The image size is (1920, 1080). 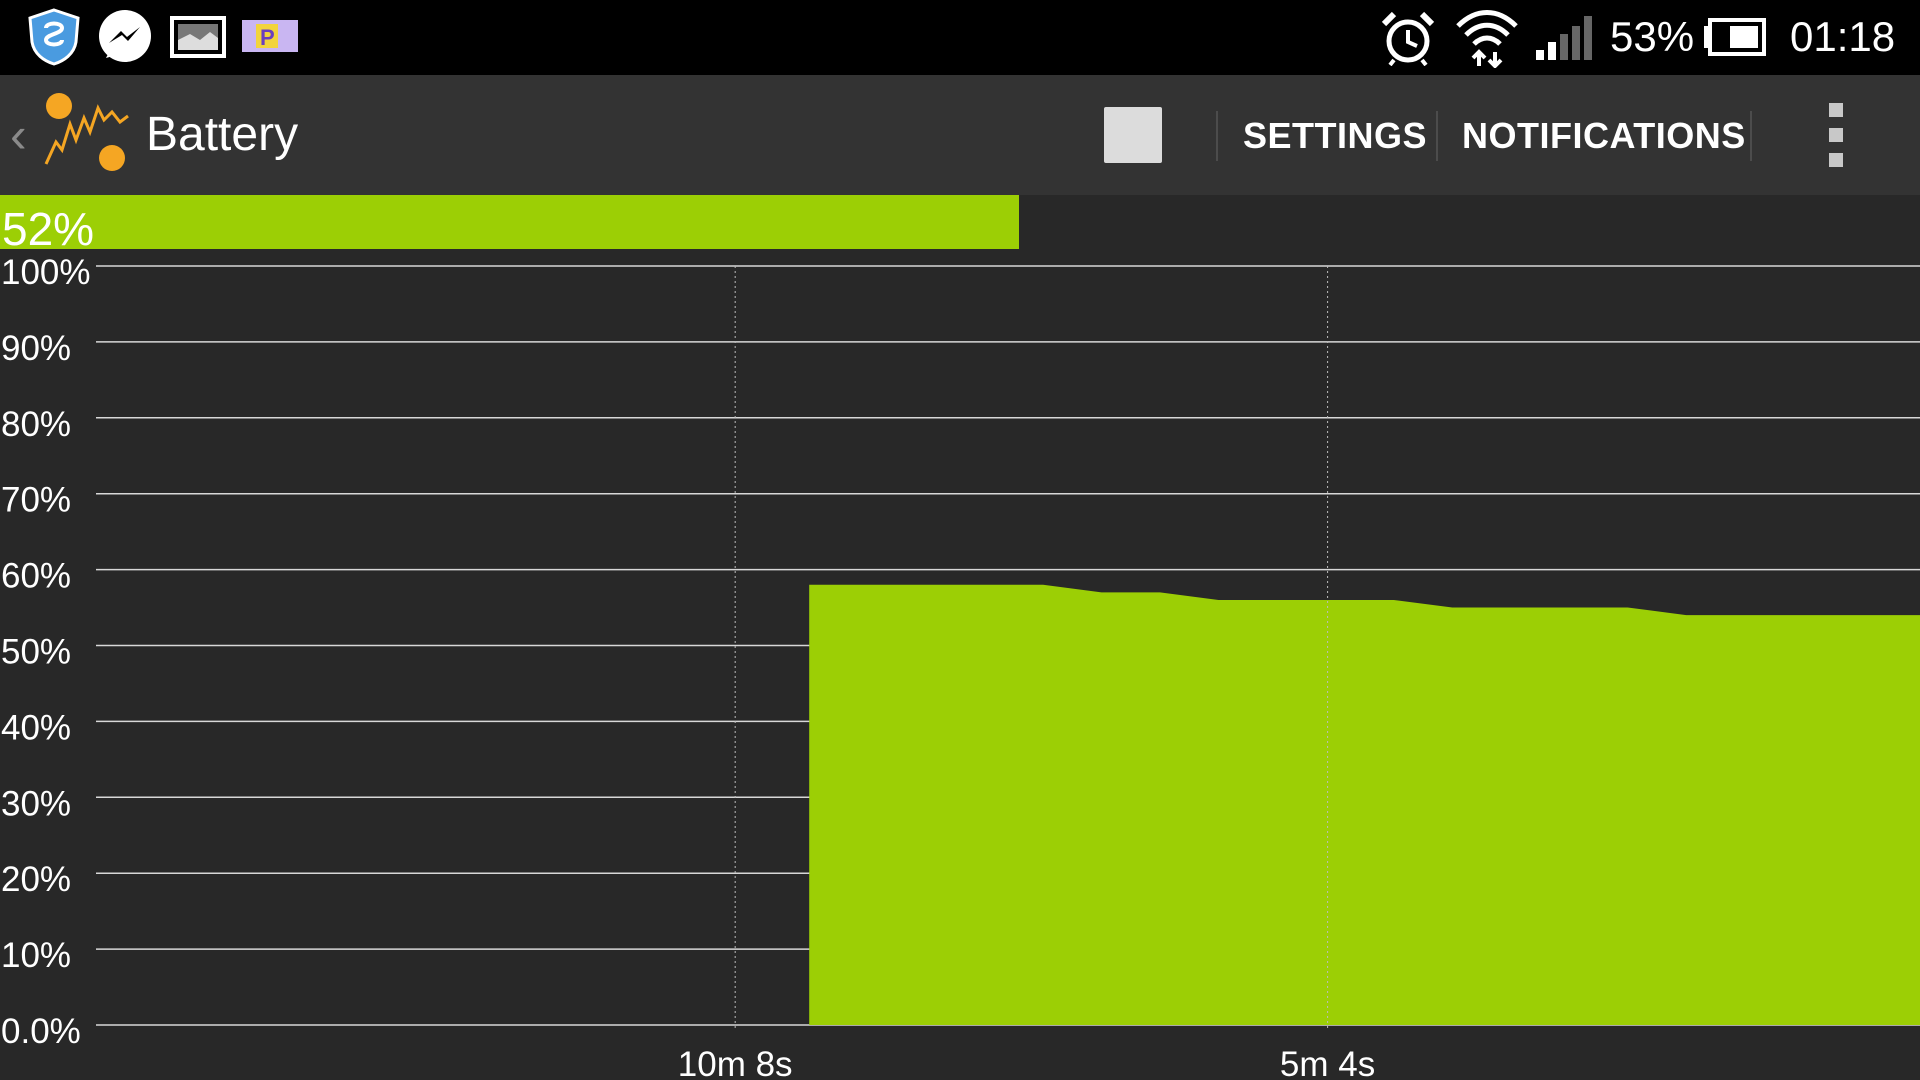 What do you see at coordinates (36, 424) in the screenshot?
I see `y-tick-label: 80%` at bounding box center [36, 424].